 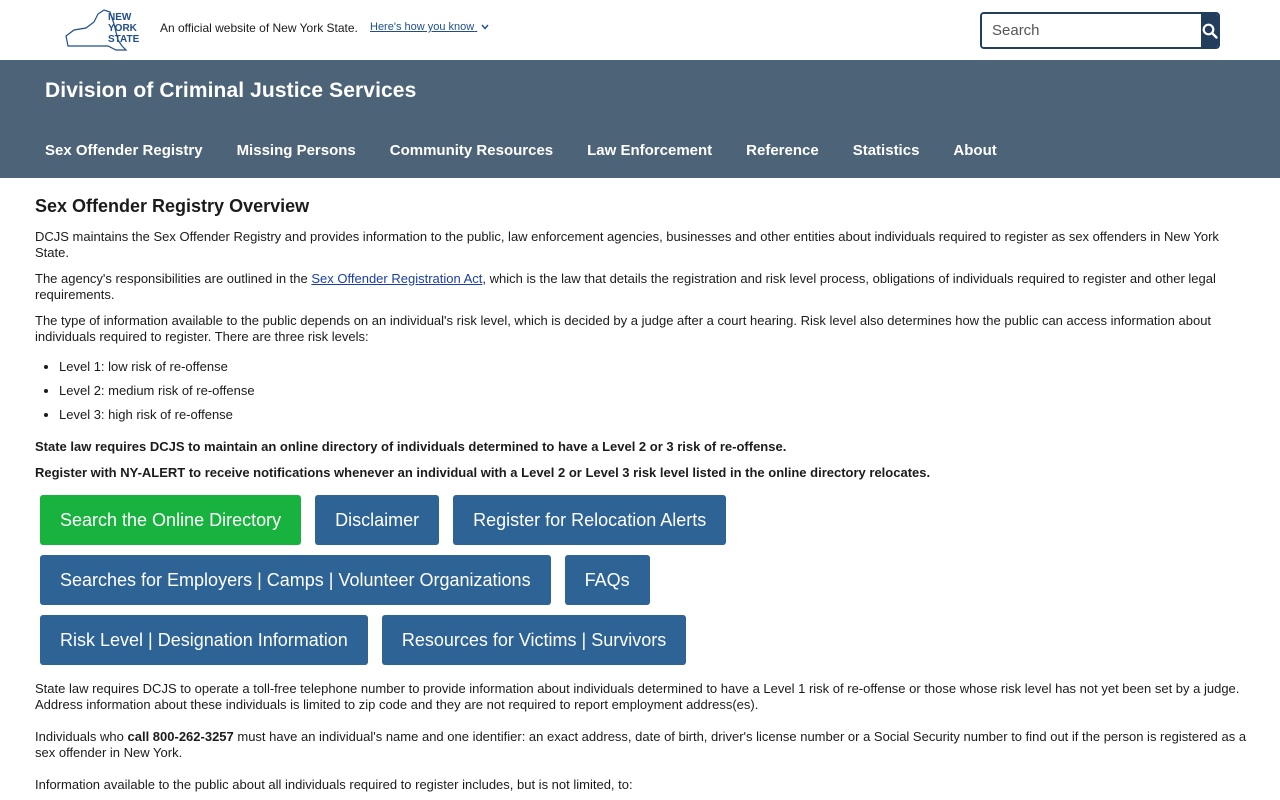 I want to click on how-you-know-label: Here's how you know, so click(x=422, y=27).